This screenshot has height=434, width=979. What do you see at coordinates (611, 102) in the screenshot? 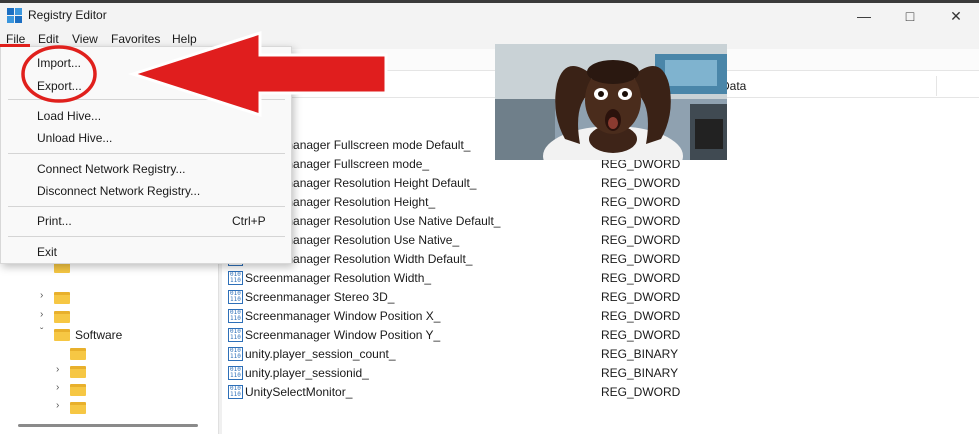
I see `shocked-man-photo` at bounding box center [611, 102].